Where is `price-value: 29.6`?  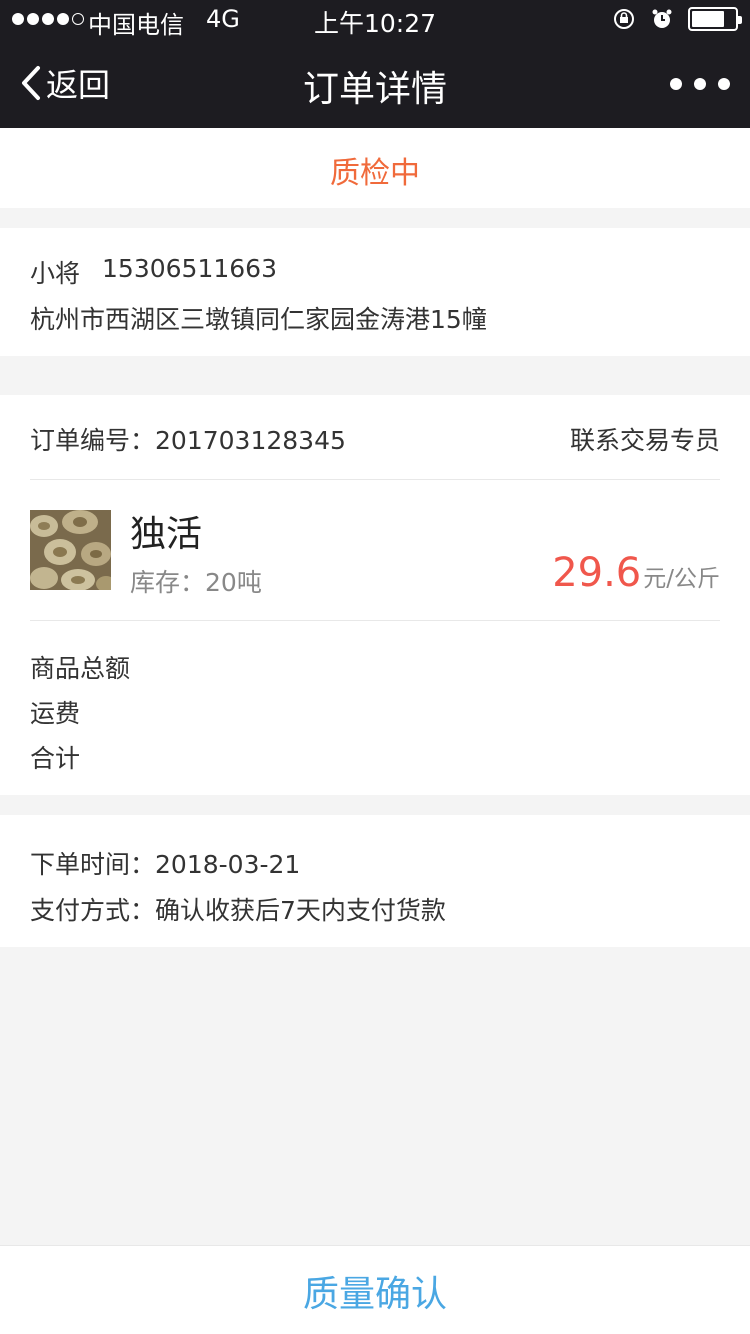 price-value: 29.6 is located at coordinates (597, 573).